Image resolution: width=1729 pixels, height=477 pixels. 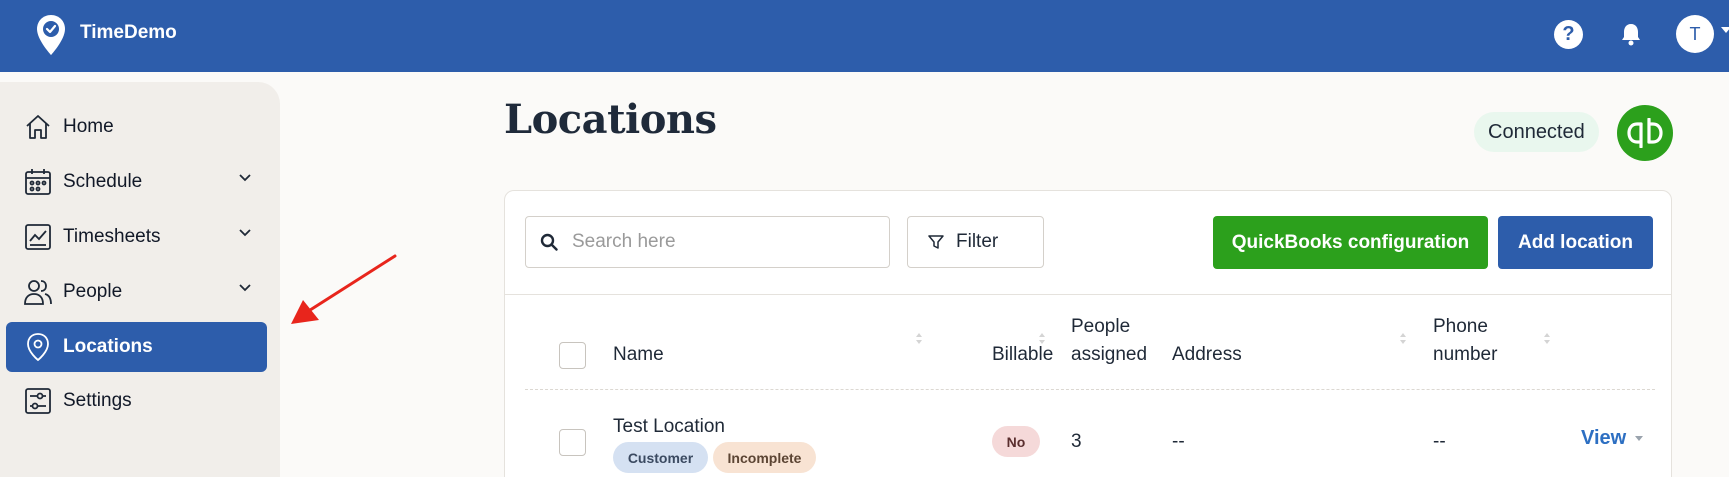 I want to click on connection-status-badge: Connected, so click(x=1536, y=132).